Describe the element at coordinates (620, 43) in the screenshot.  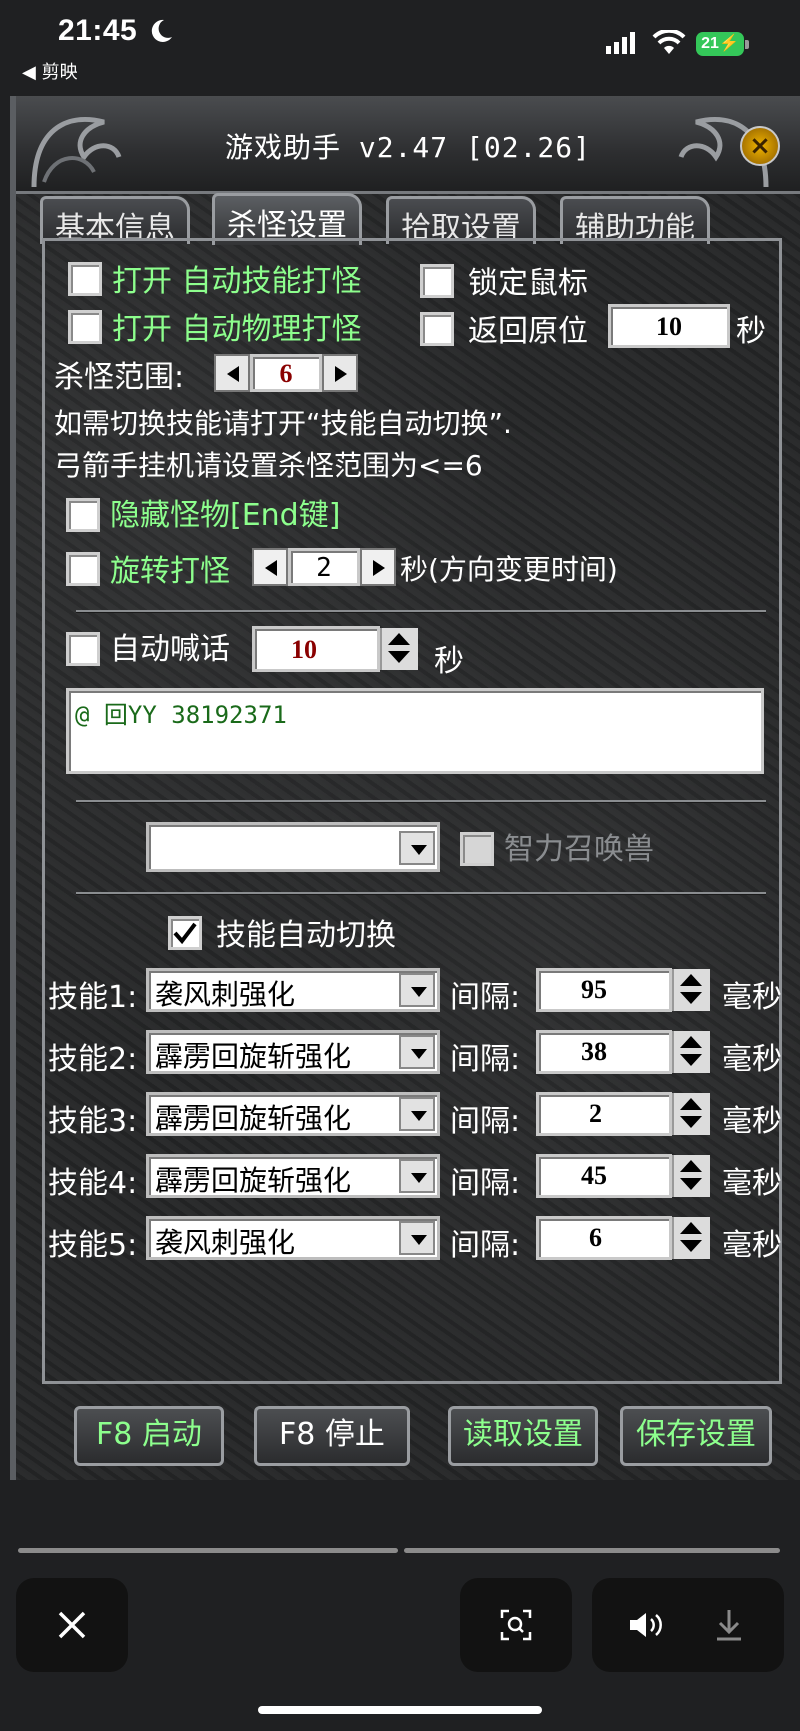
I see `cellular-signal-icon` at that location.